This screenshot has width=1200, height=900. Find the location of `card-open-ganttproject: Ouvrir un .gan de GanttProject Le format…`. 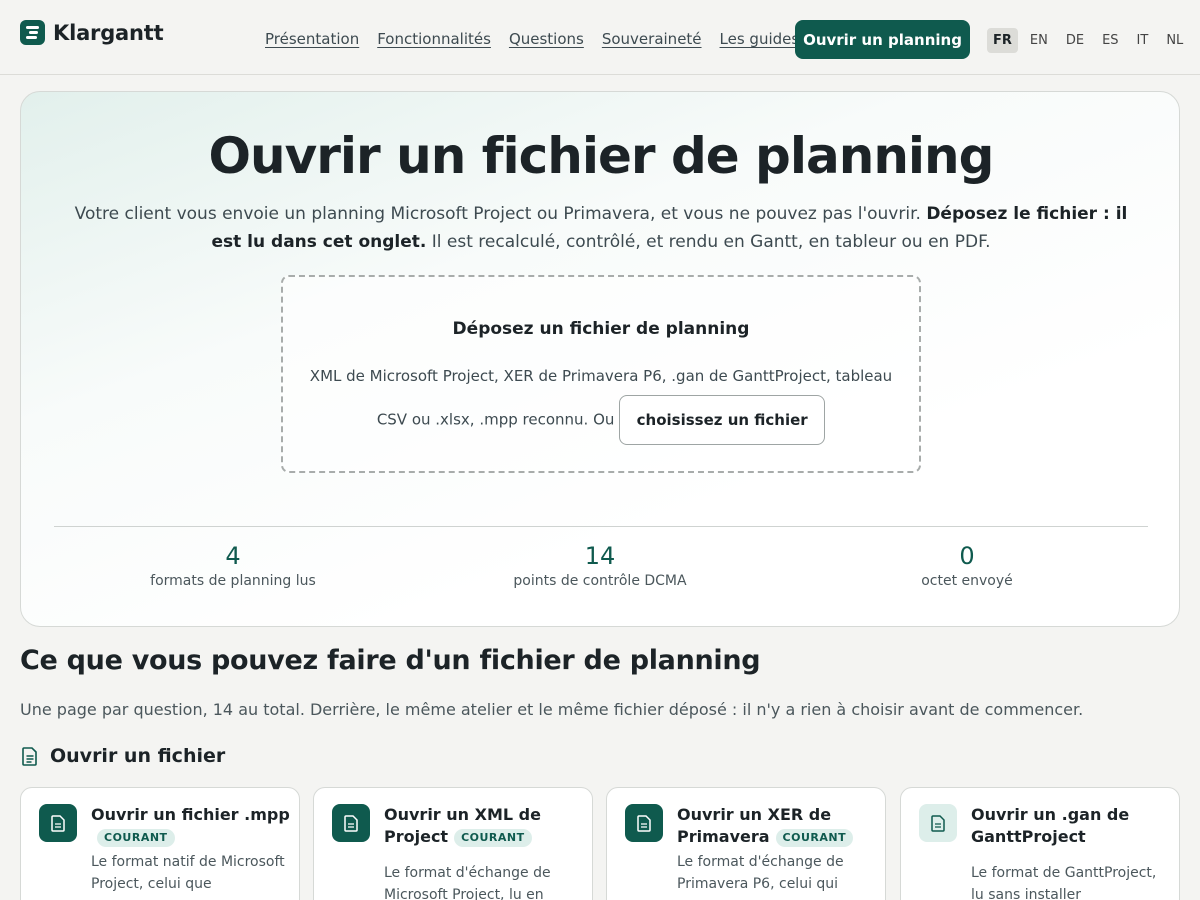

card-open-ganttproject: Ouvrir un .gan de GanttProject Le format… is located at coordinates (1040, 843).